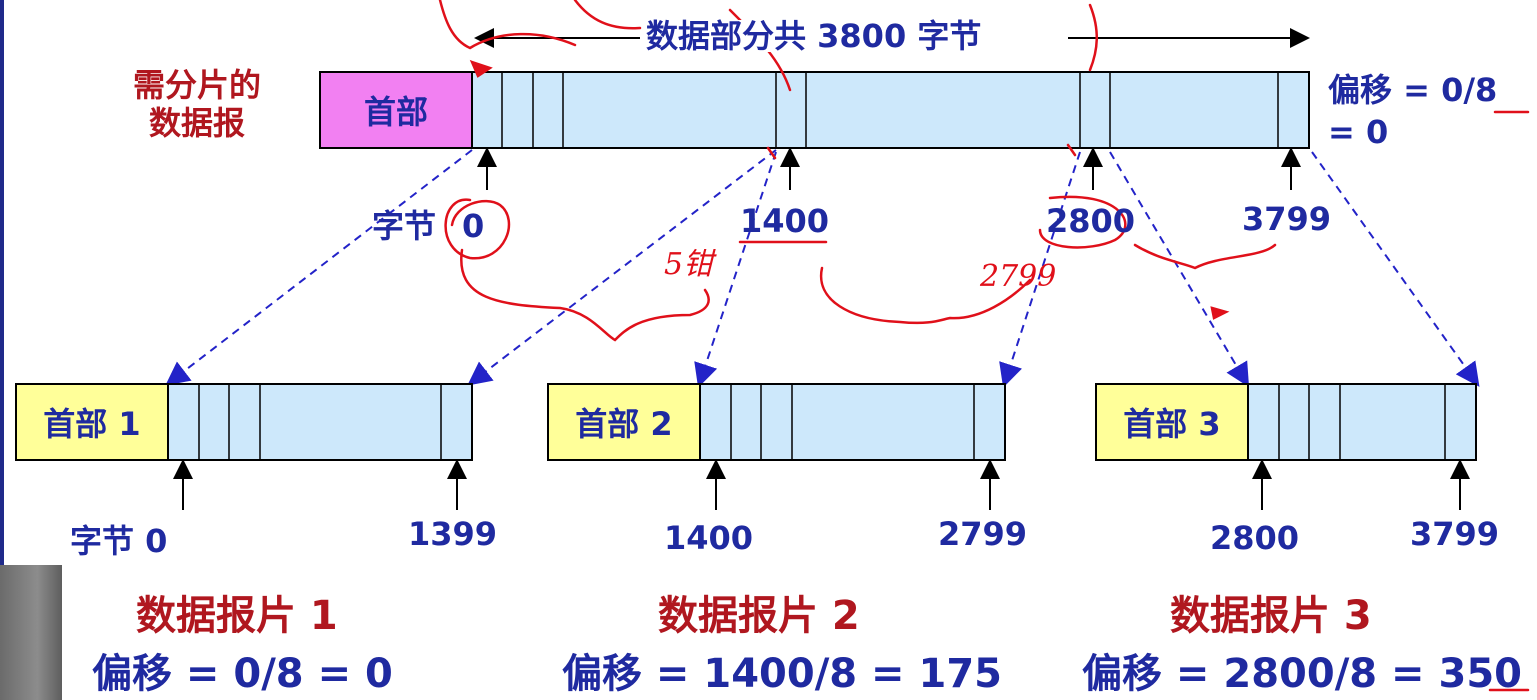  Describe the element at coordinates (92, 424) in the screenshot. I see `fragment-1-header-label: 首部 1` at that location.